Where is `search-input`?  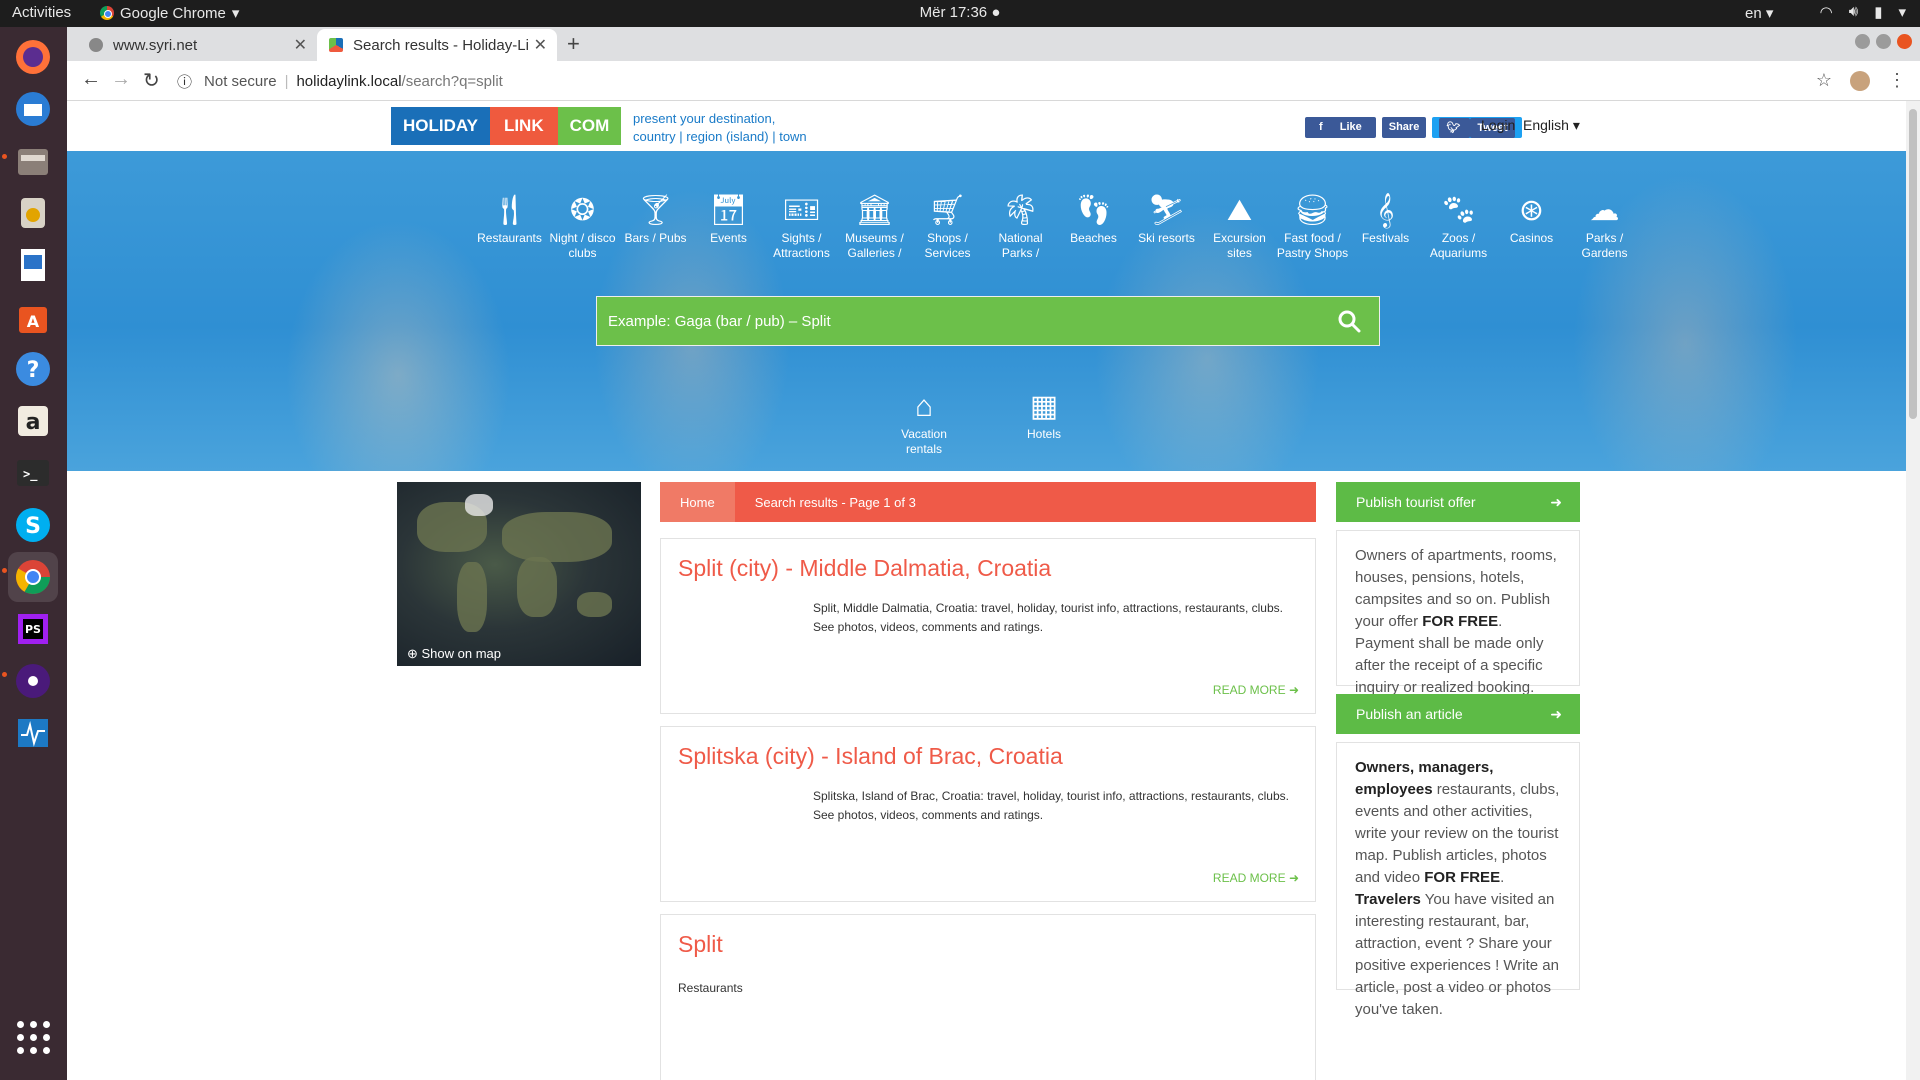 search-input is located at coordinates (958, 321).